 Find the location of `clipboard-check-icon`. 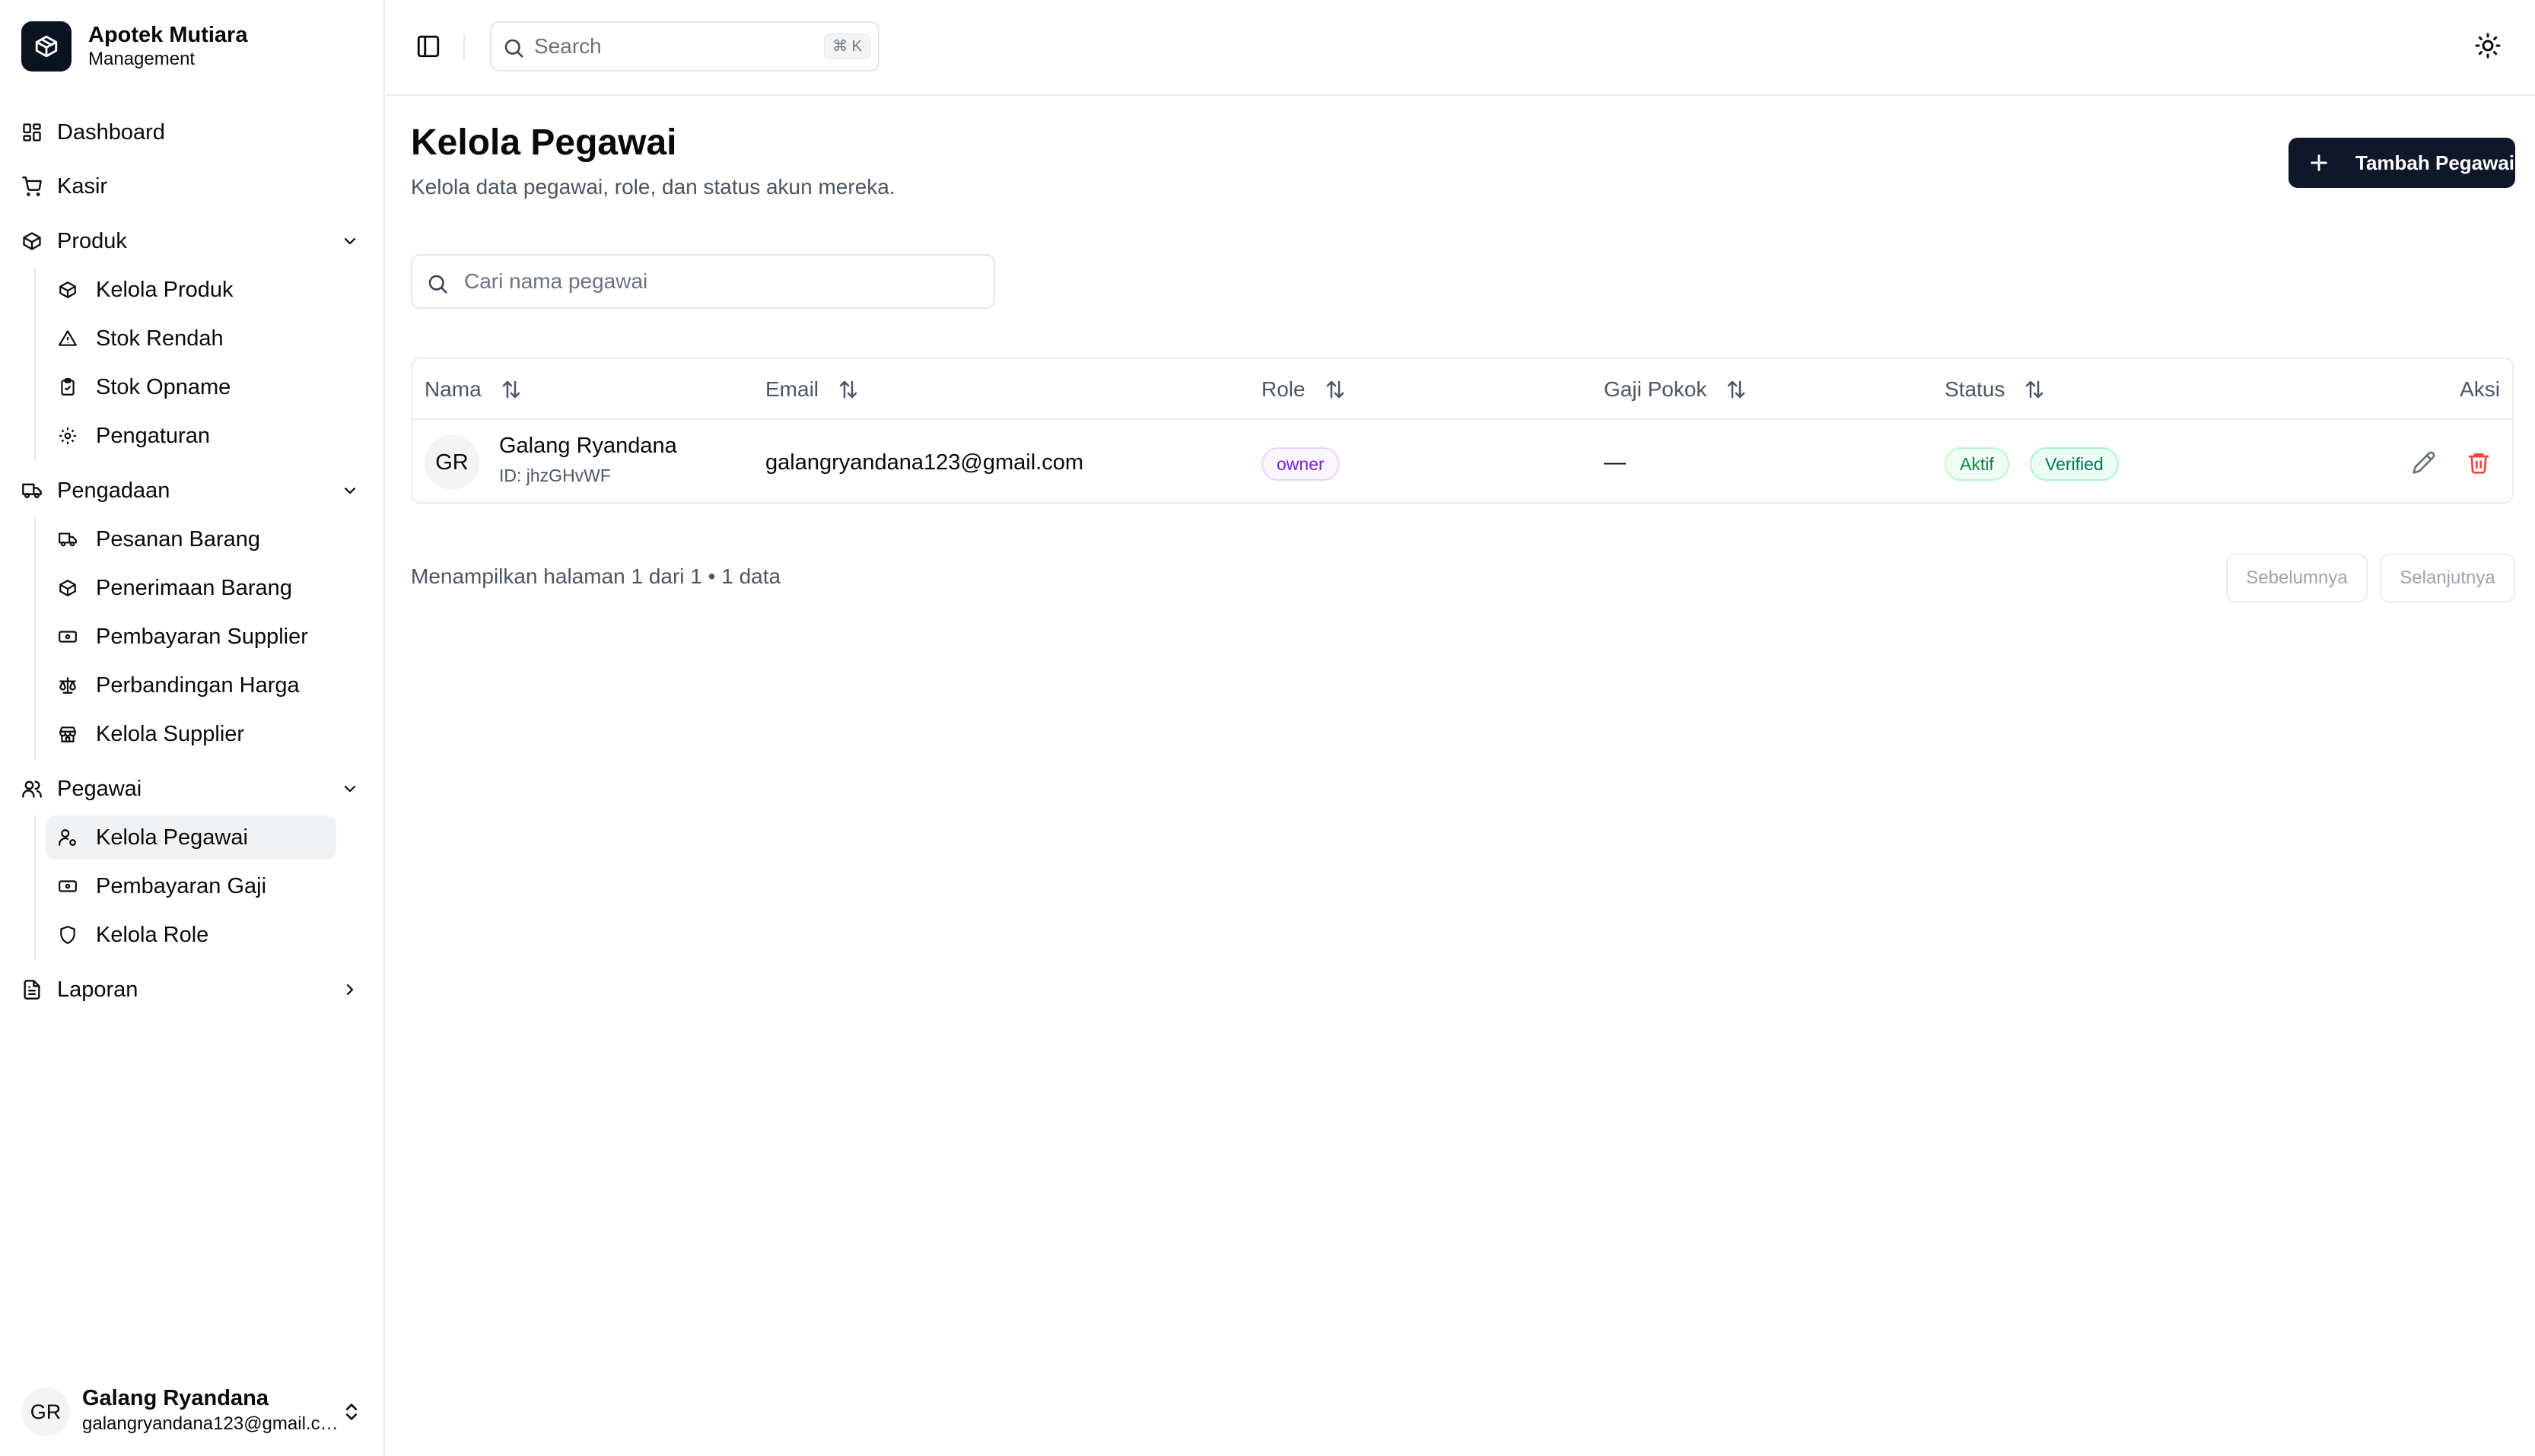

clipboard-check-icon is located at coordinates (68, 387).